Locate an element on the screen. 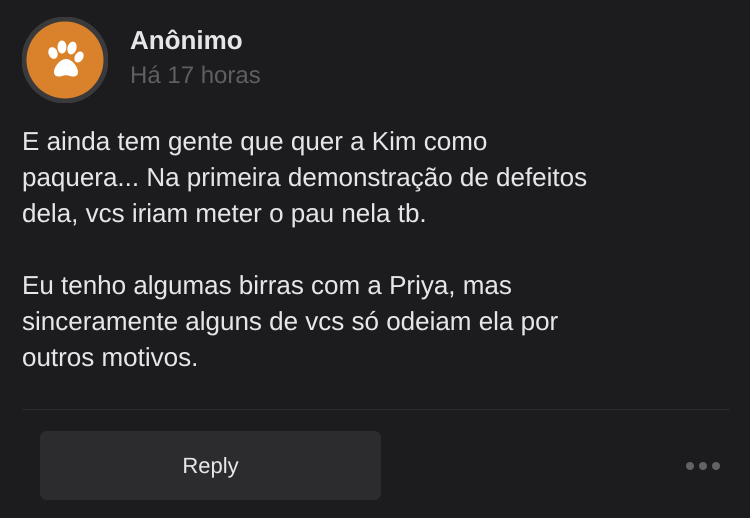 This screenshot has height=518, width=750. author-name: Anônimo is located at coordinates (187, 40).